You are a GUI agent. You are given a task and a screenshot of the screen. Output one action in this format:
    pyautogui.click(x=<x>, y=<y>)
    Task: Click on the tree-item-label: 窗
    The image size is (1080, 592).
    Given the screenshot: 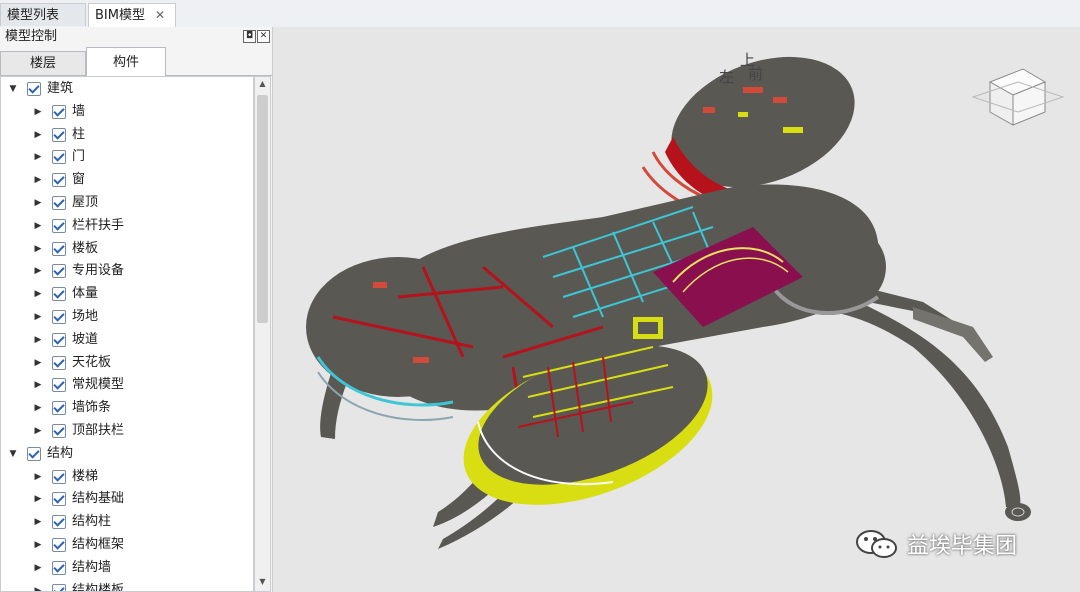 What is the action you would take?
    pyautogui.click(x=79, y=180)
    